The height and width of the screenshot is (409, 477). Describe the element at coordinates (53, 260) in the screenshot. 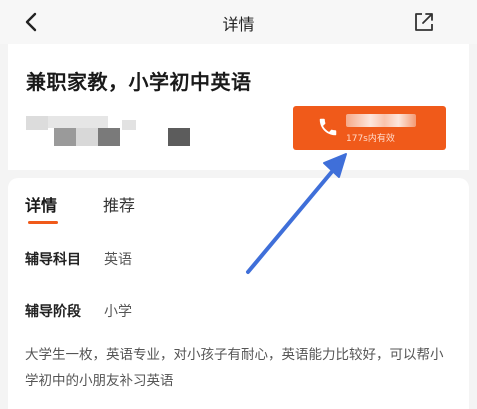

I see `subject-label: 辅导科目` at that location.